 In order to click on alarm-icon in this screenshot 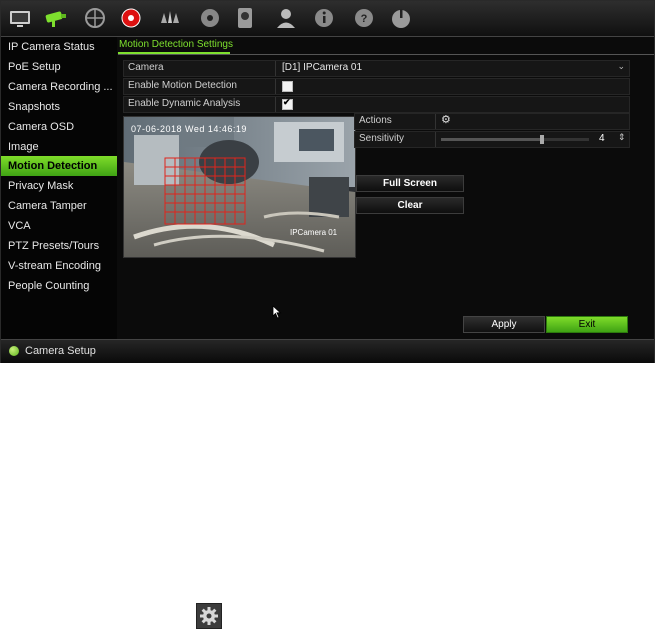, I will do `click(170, 18)`.